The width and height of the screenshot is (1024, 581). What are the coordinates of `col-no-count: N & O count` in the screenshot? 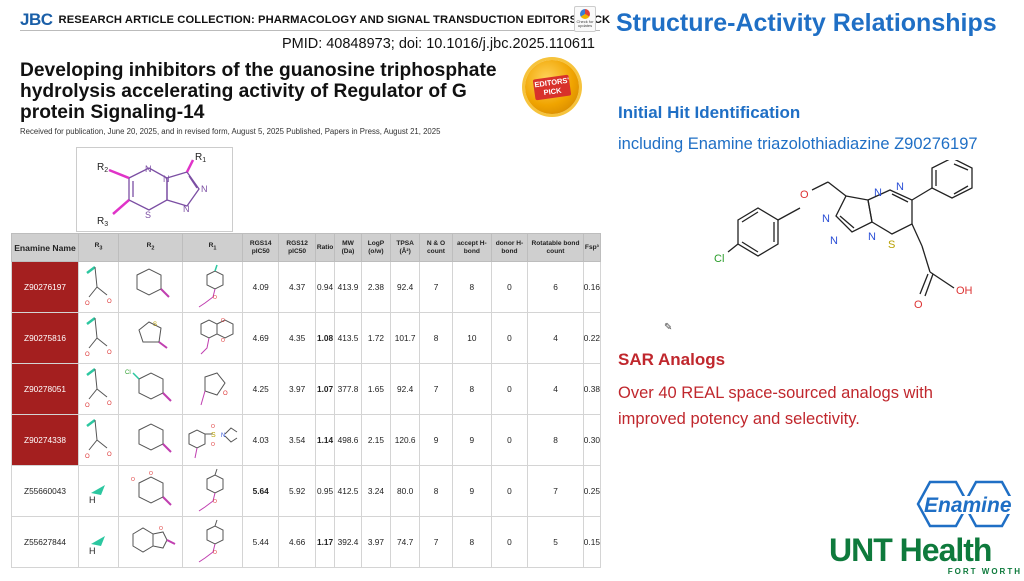 It's located at (436, 247).